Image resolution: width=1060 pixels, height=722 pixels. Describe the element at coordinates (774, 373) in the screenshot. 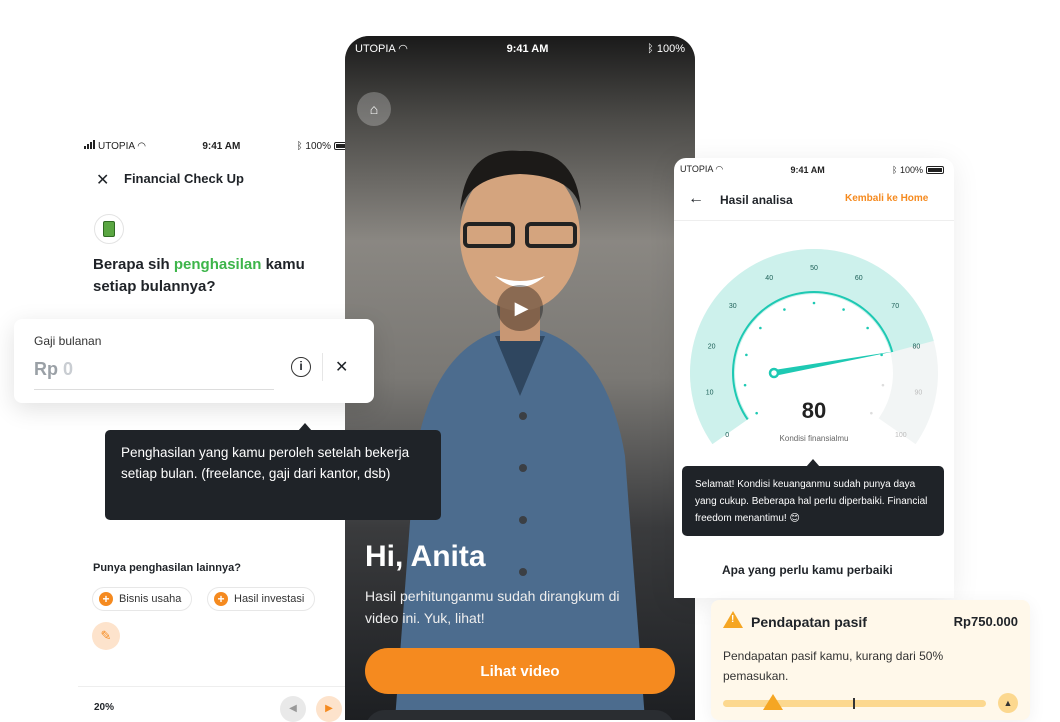

I see `gauge-needle-hub` at that location.